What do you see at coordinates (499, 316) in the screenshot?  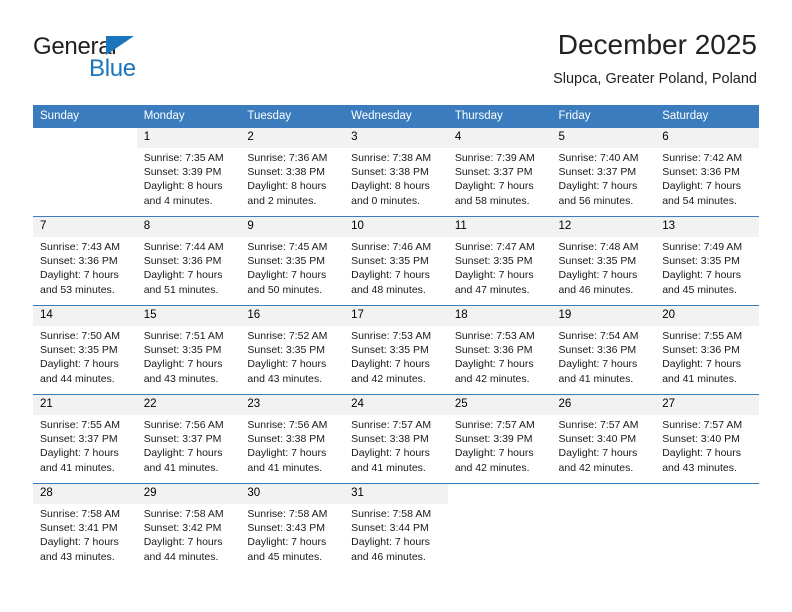 I see `day-number: 18` at bounding box center [499, 316].